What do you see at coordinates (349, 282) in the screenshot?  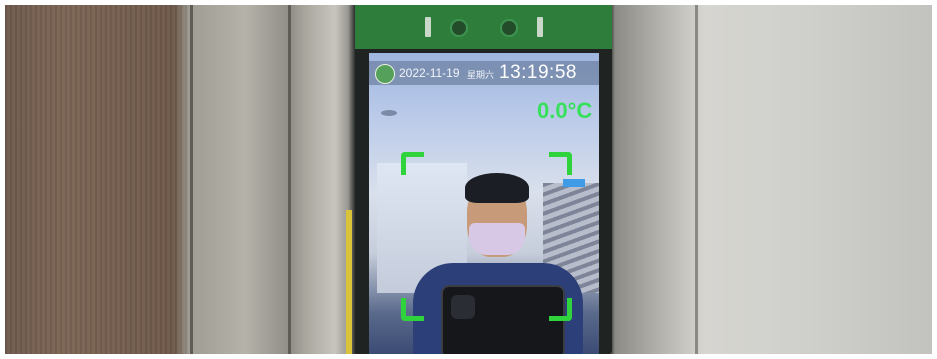 I see `yellow-tape` at bounding box center [349, 282].